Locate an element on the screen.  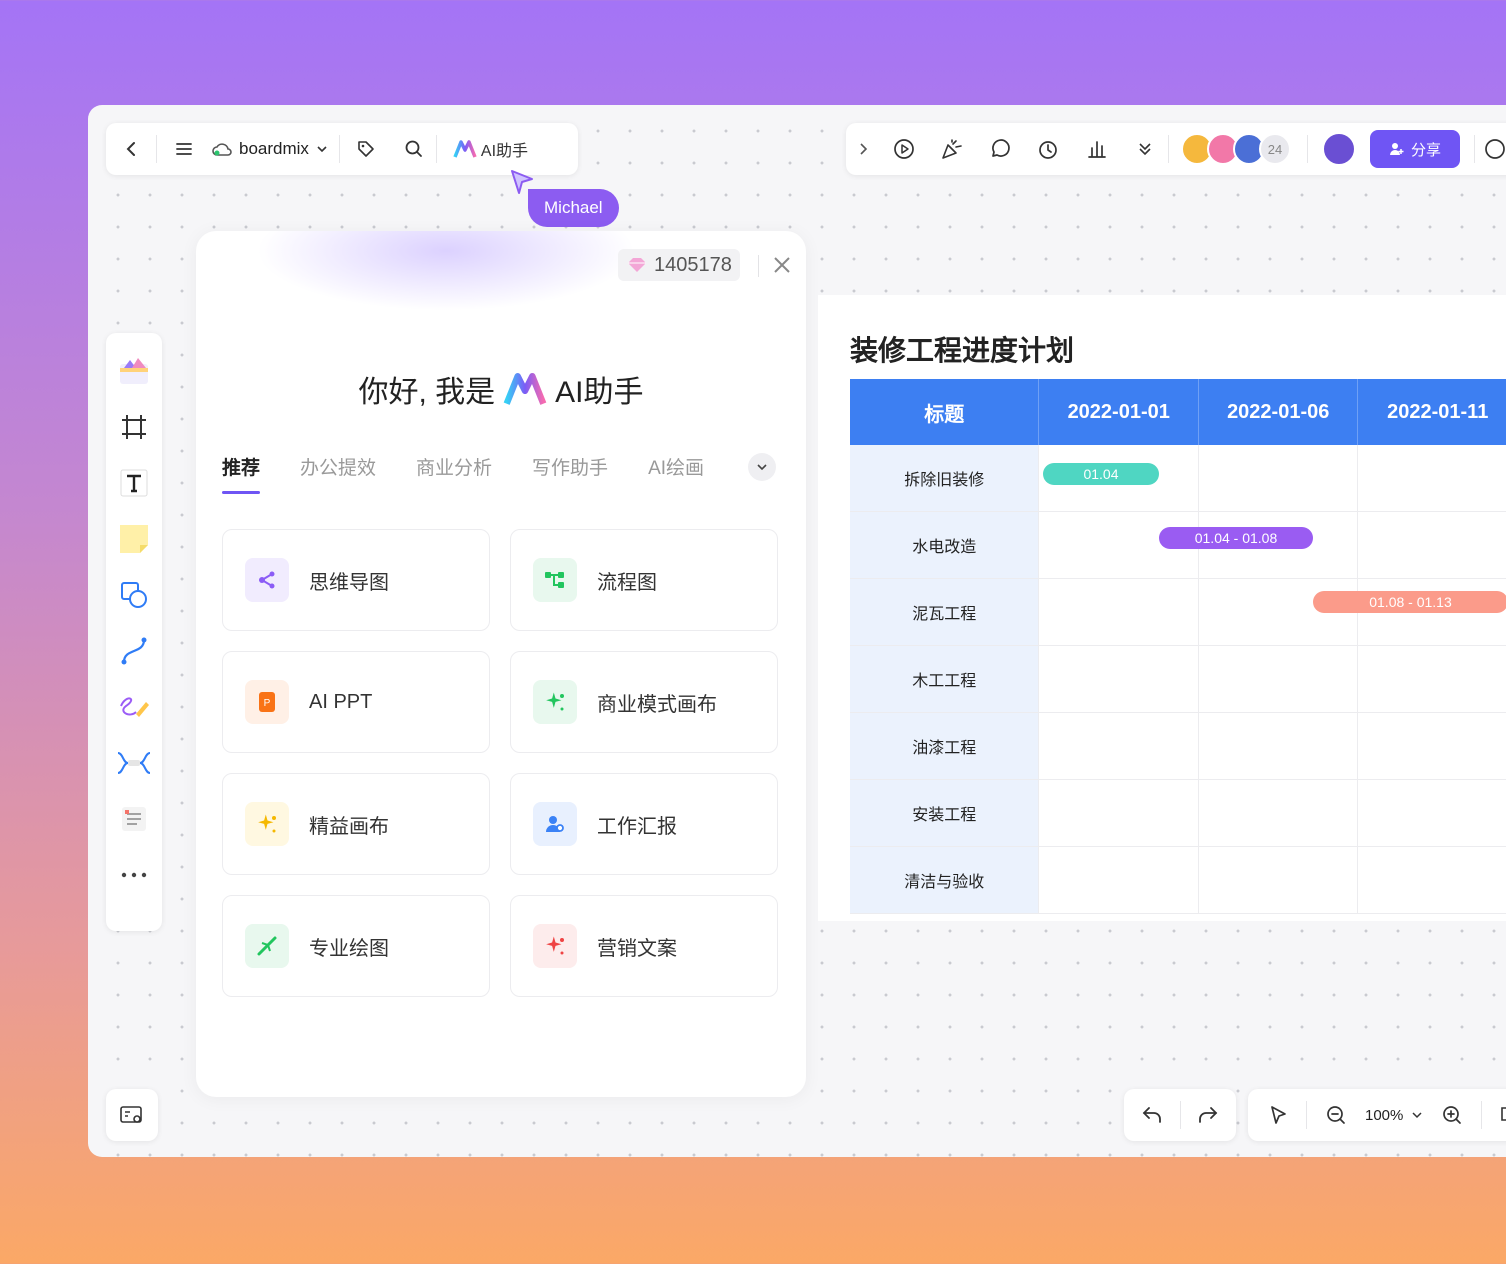
timer-button is located at coordinates (1048, 149).